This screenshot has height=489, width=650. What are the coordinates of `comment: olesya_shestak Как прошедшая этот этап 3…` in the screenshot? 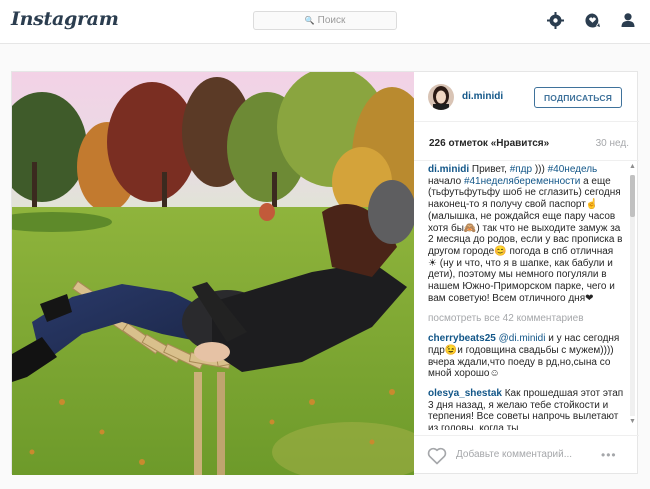 It's located at (526, 409).